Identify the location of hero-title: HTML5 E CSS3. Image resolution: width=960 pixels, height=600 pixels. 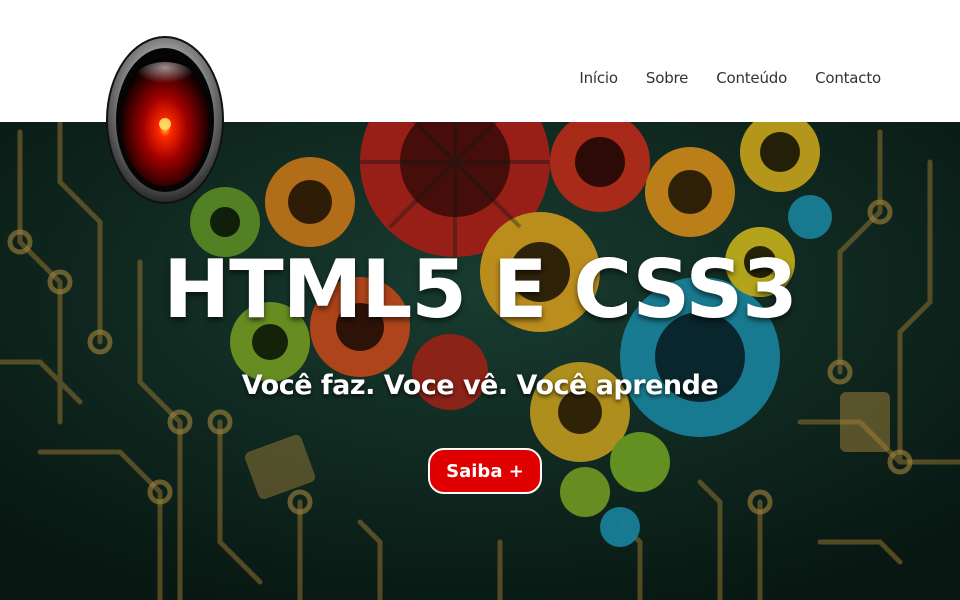
(480, 289).